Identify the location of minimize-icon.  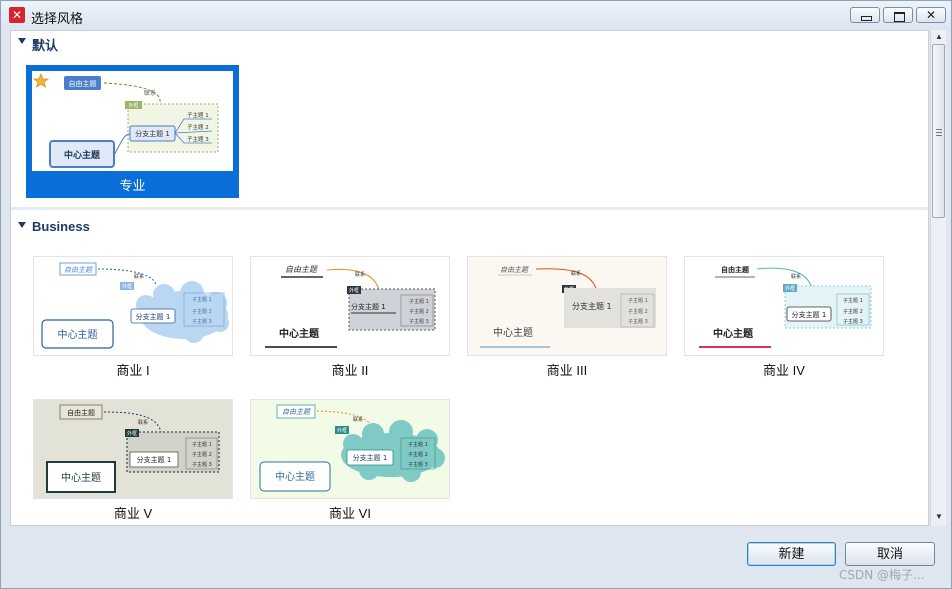
(865, 15).